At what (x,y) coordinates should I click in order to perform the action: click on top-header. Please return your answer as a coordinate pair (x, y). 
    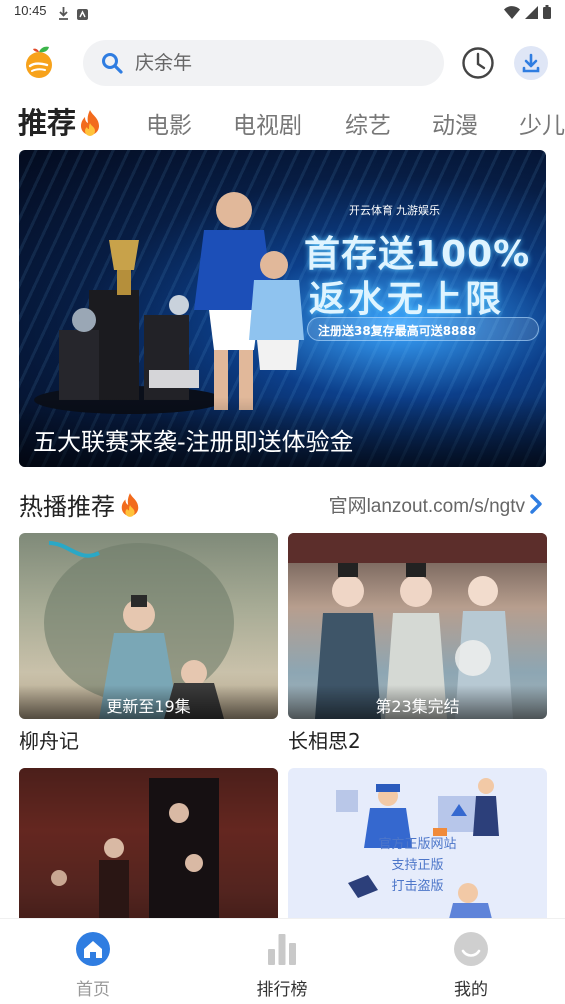
    Looking at the image, I should click on (282, 66).